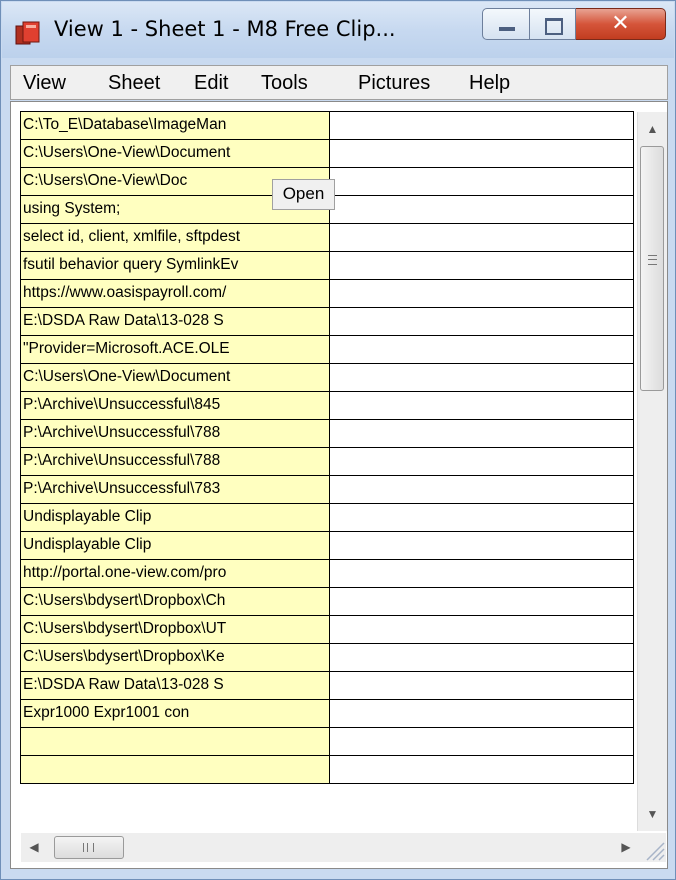 The height and width of the screenshot is (880, 676). Describe the element at coordinates (175, 713) in the screenshot. I see `clip-text-cell: Expr1000 Expr1001 con` at that location.